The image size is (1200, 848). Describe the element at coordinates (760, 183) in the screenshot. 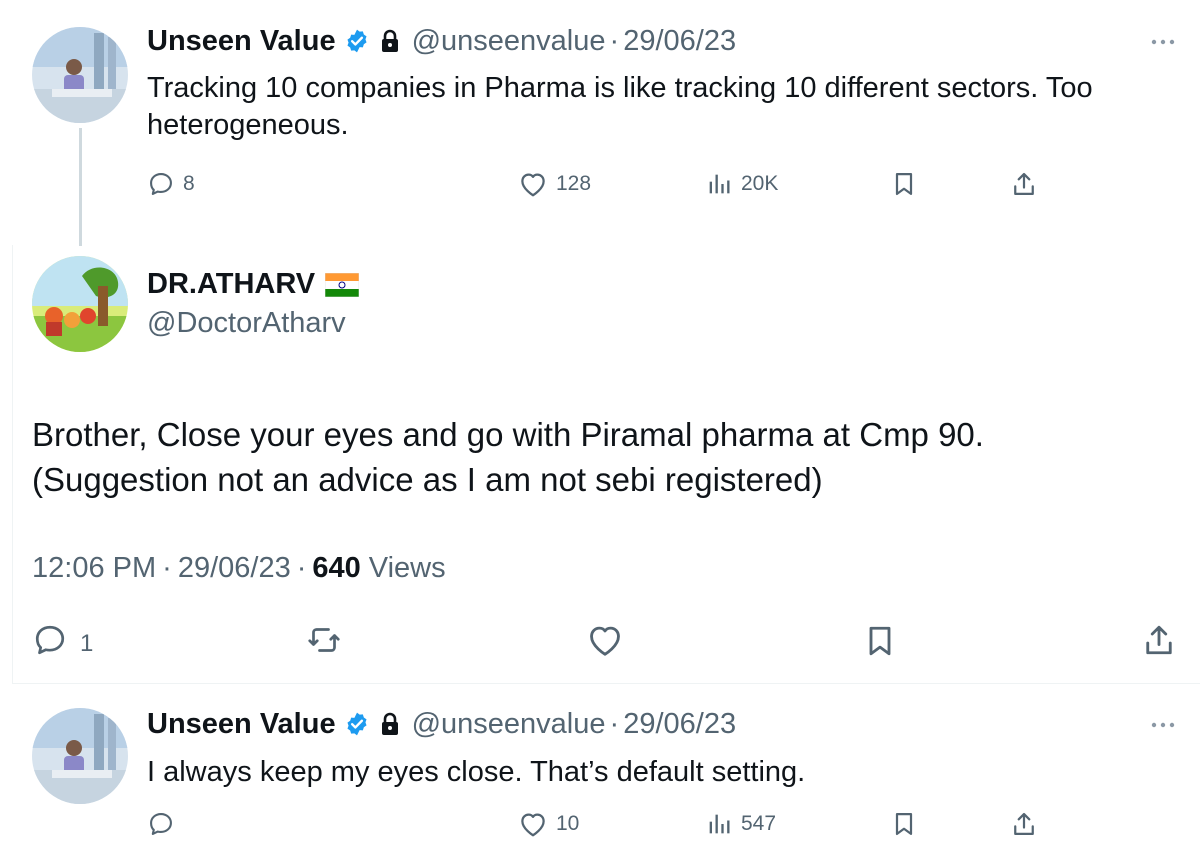

I see `tweet1-view-count: 20K` at that location.